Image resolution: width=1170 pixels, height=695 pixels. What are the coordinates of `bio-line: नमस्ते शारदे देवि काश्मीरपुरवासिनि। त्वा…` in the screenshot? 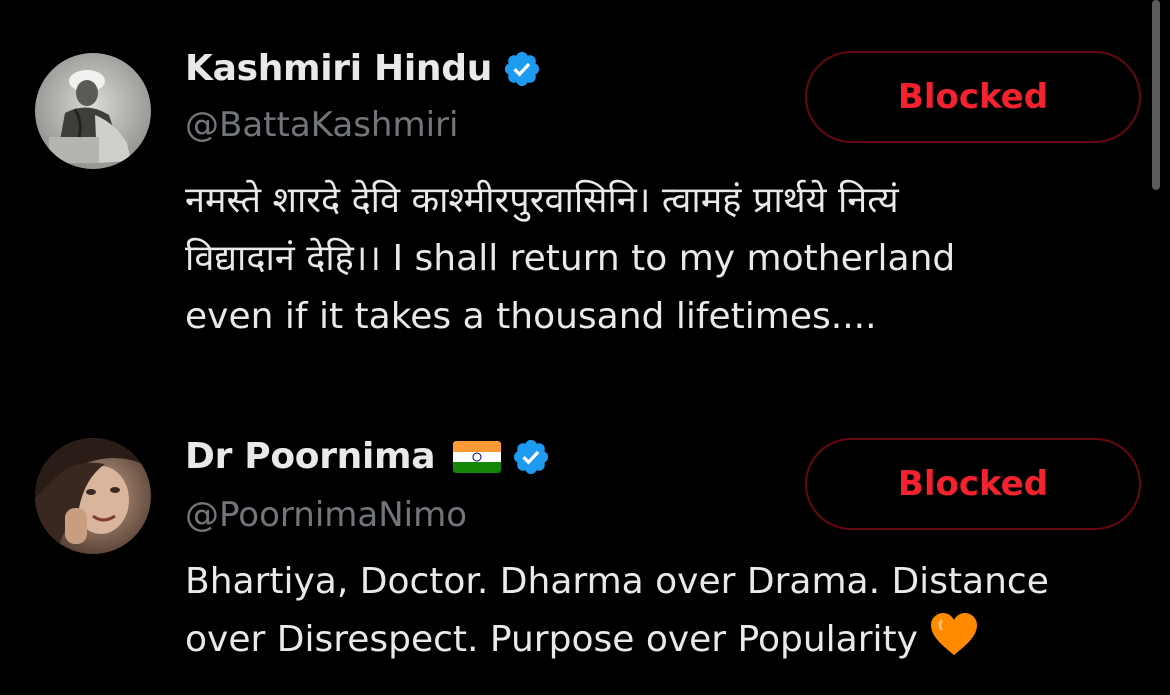 It's located at (542, 200).